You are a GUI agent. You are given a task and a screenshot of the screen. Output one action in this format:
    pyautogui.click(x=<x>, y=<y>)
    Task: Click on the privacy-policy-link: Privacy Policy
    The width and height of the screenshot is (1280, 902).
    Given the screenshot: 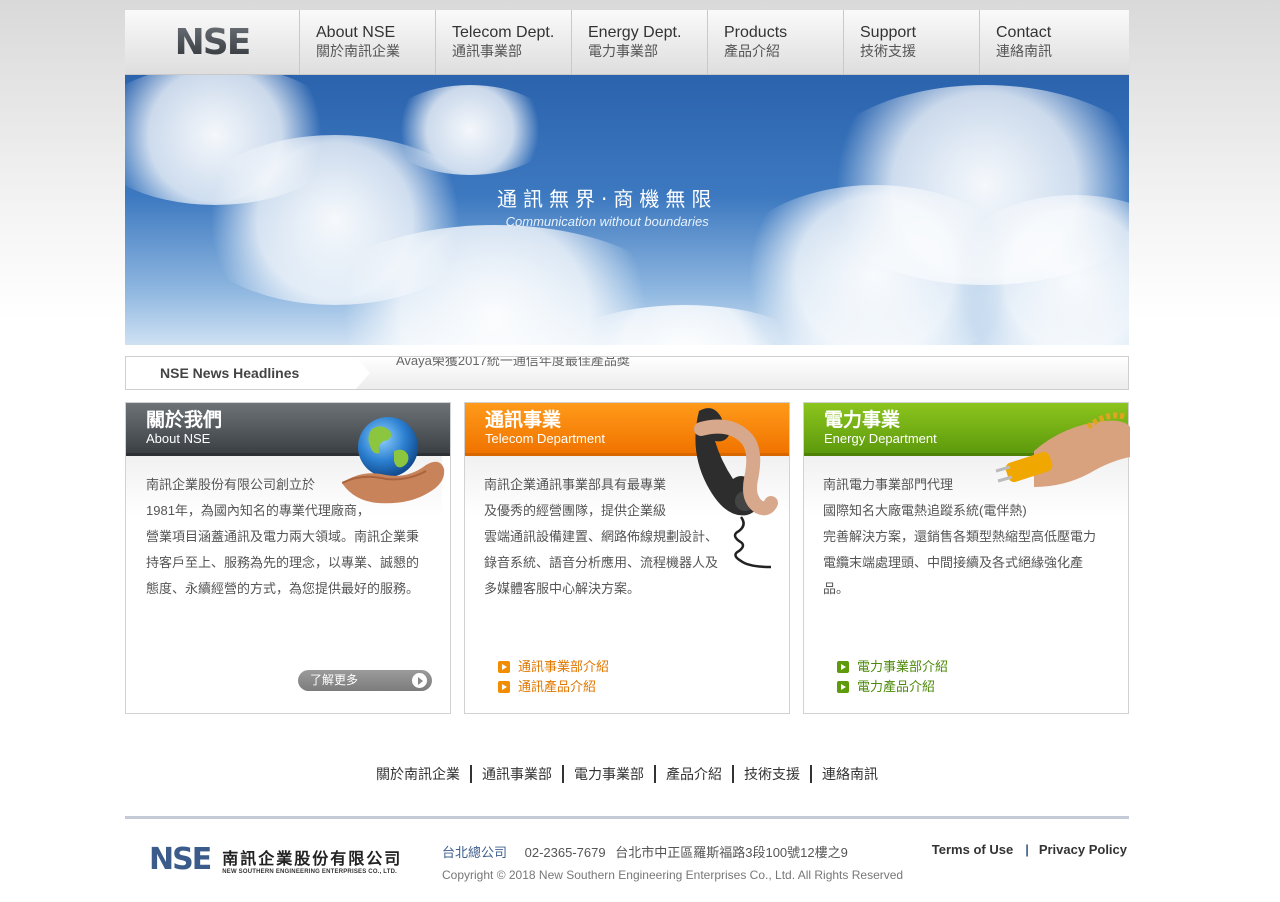 What is the action you would take?
    pyautogui.click(x=1083, y=849)
    